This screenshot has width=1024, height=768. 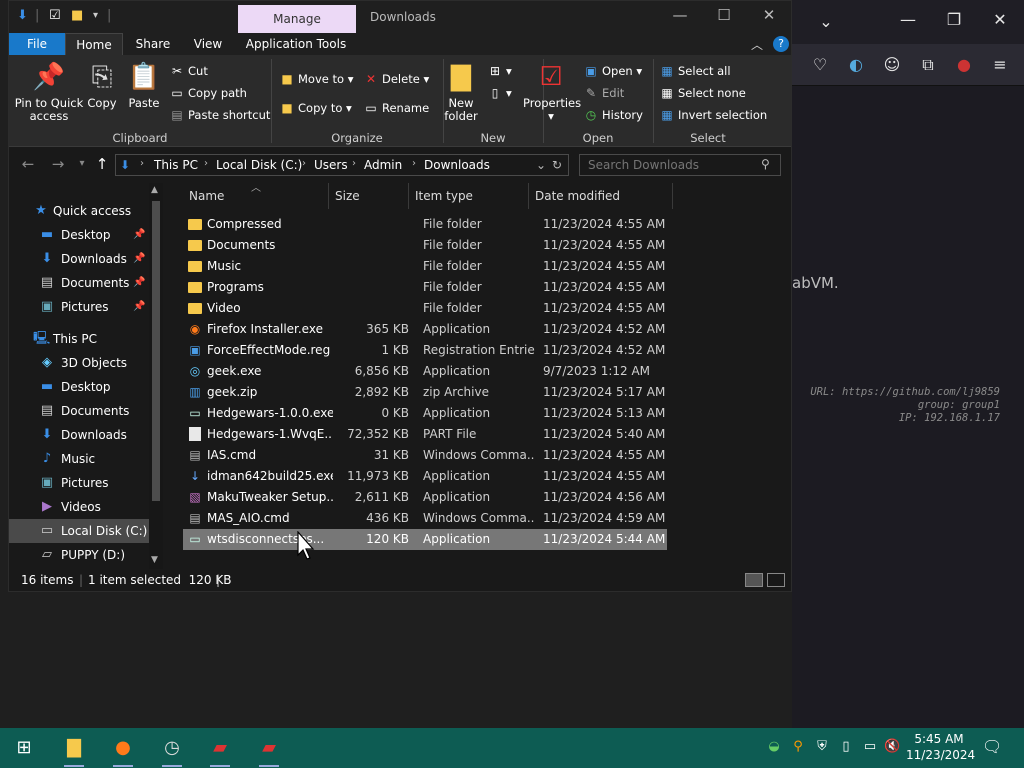 What do you see at coordinates (80, 339) in the screenshot?
I see `nav-this-pc: 🖳 This PC` at bounding box center [80, 339].